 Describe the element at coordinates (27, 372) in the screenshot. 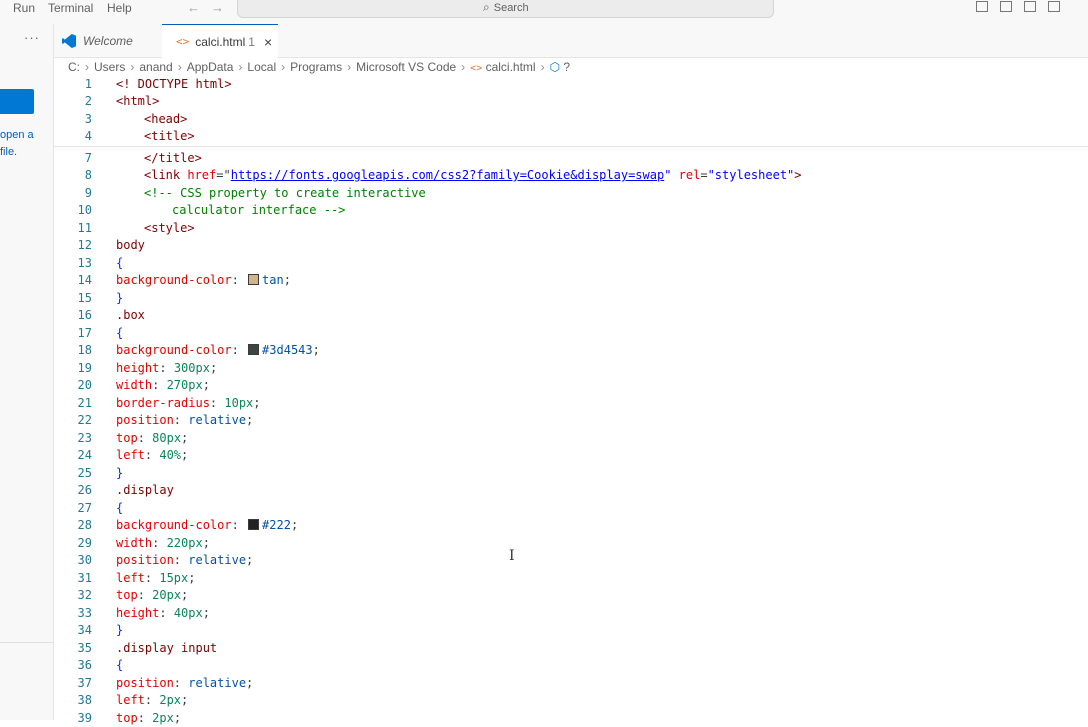

I see `sidebar: ··· open a file.` at that location.